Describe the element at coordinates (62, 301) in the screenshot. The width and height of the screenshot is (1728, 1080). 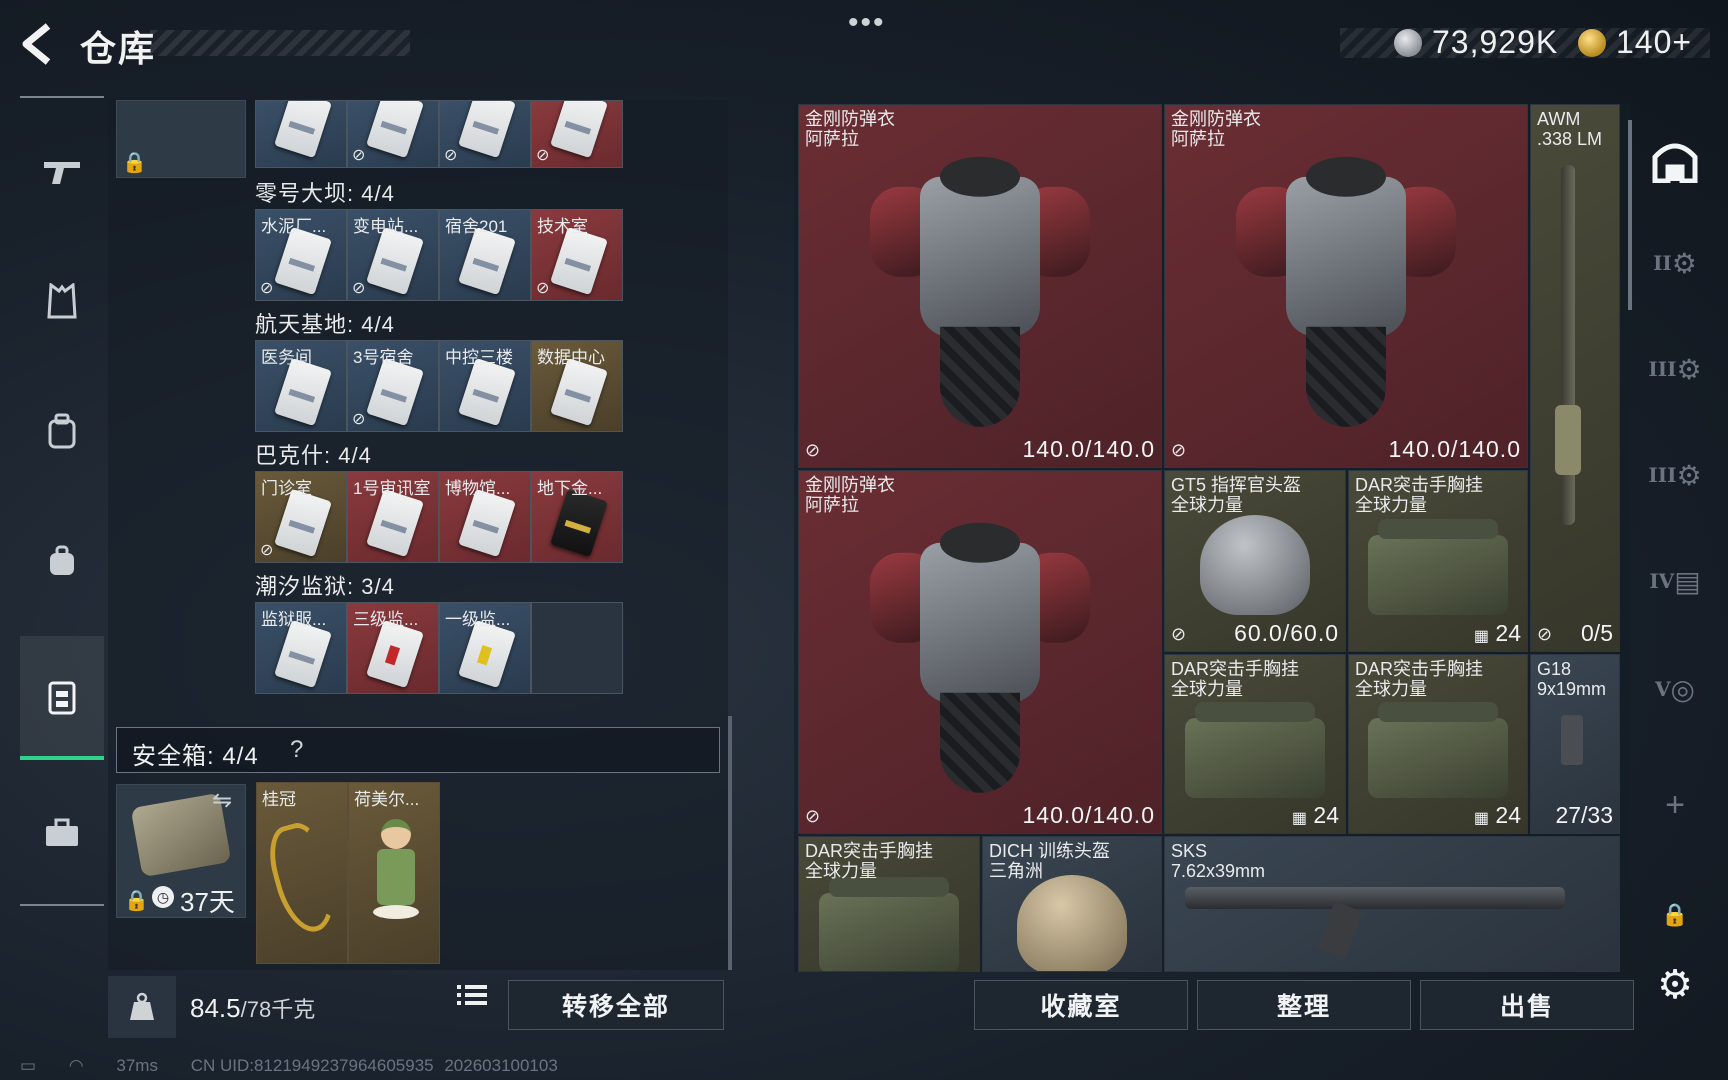
I see `sidebar-item-vest` at that location.